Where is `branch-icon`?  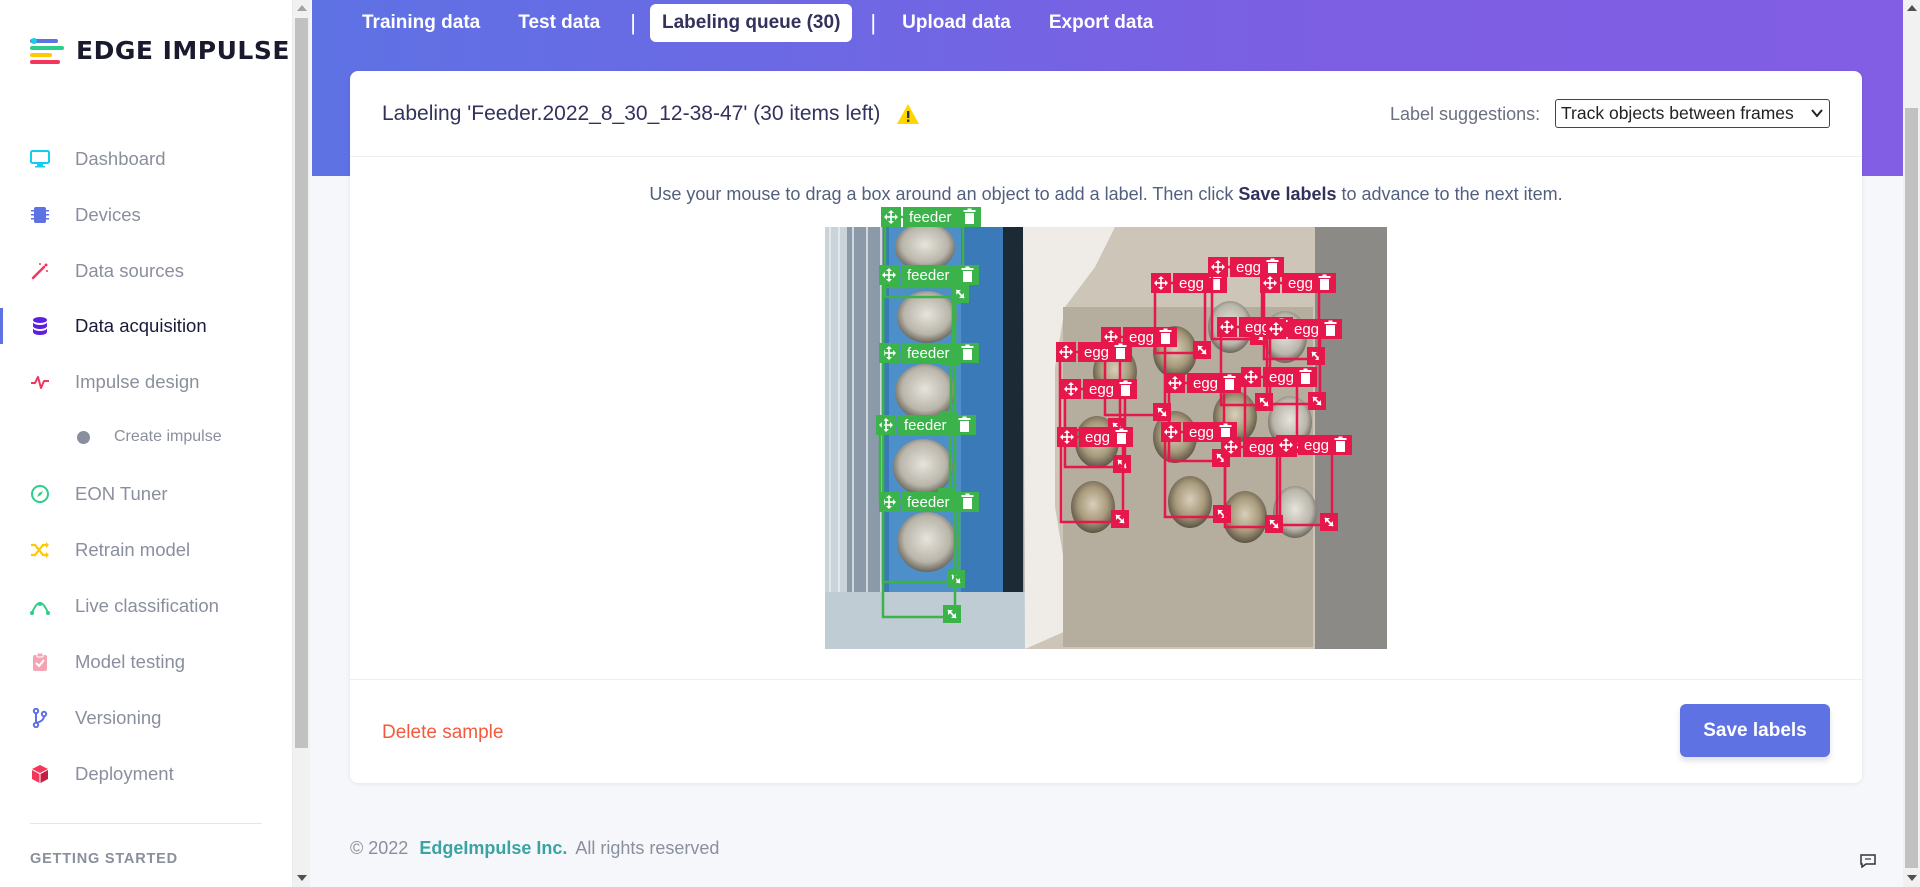
branch-icon is located at coordinates (40, 718).